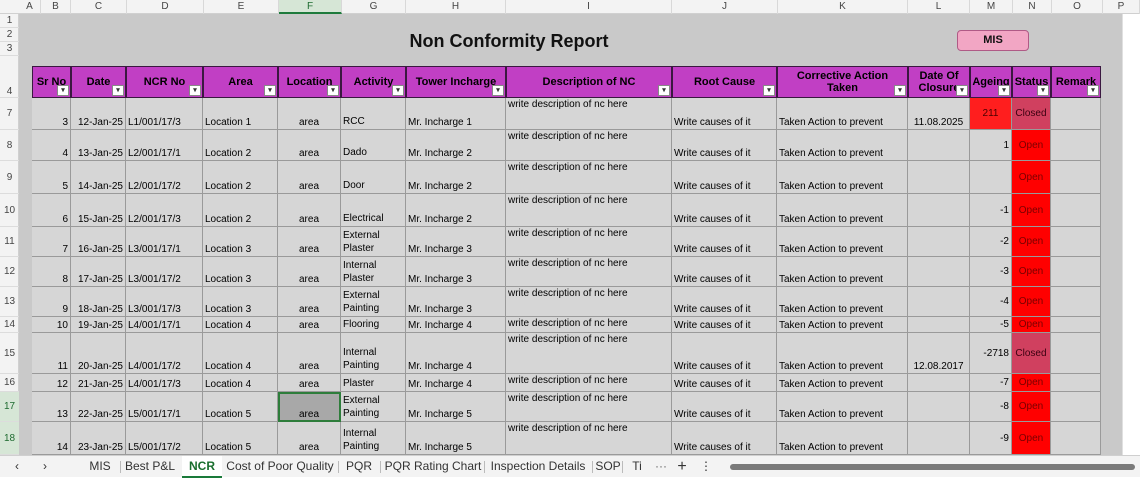 The height and width of the screenshot is (478, 1140). I want to click on column-header-n: N, so click(1032, 7).